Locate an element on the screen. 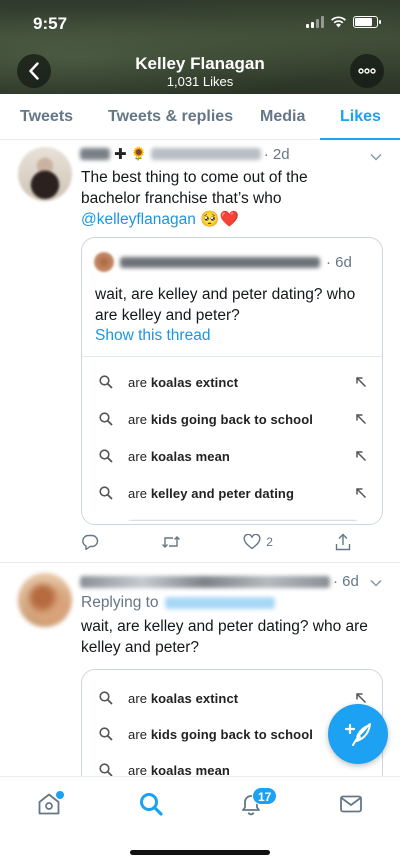 This screenshot has width=400, height=866. nav-search is located at coordinates (151, 804).